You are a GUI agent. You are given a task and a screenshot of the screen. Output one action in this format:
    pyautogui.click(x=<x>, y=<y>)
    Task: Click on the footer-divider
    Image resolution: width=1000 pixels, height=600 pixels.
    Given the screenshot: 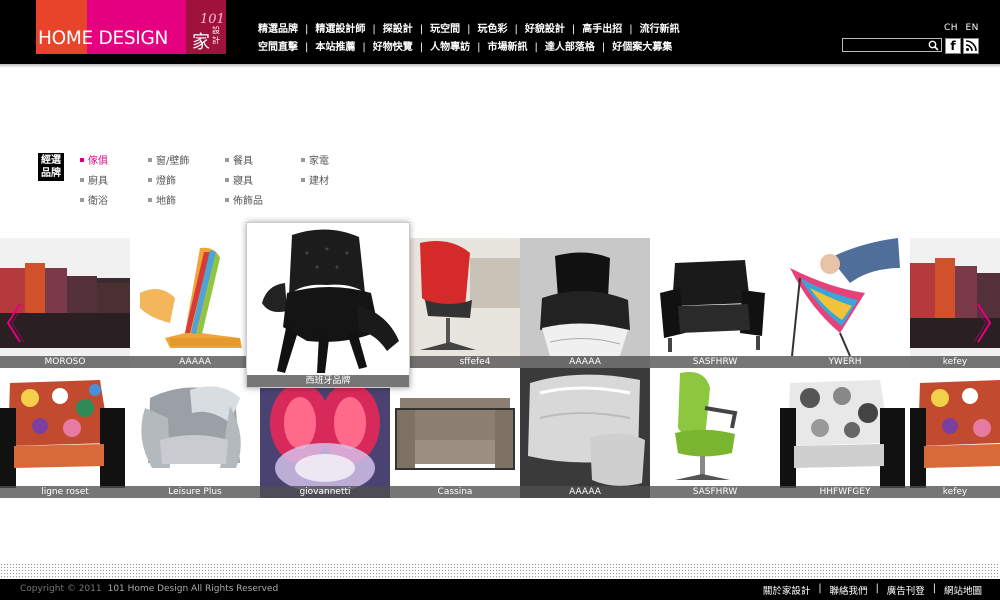 What is the action you would take?
    pyautogui.click(x=500, y=571)
    